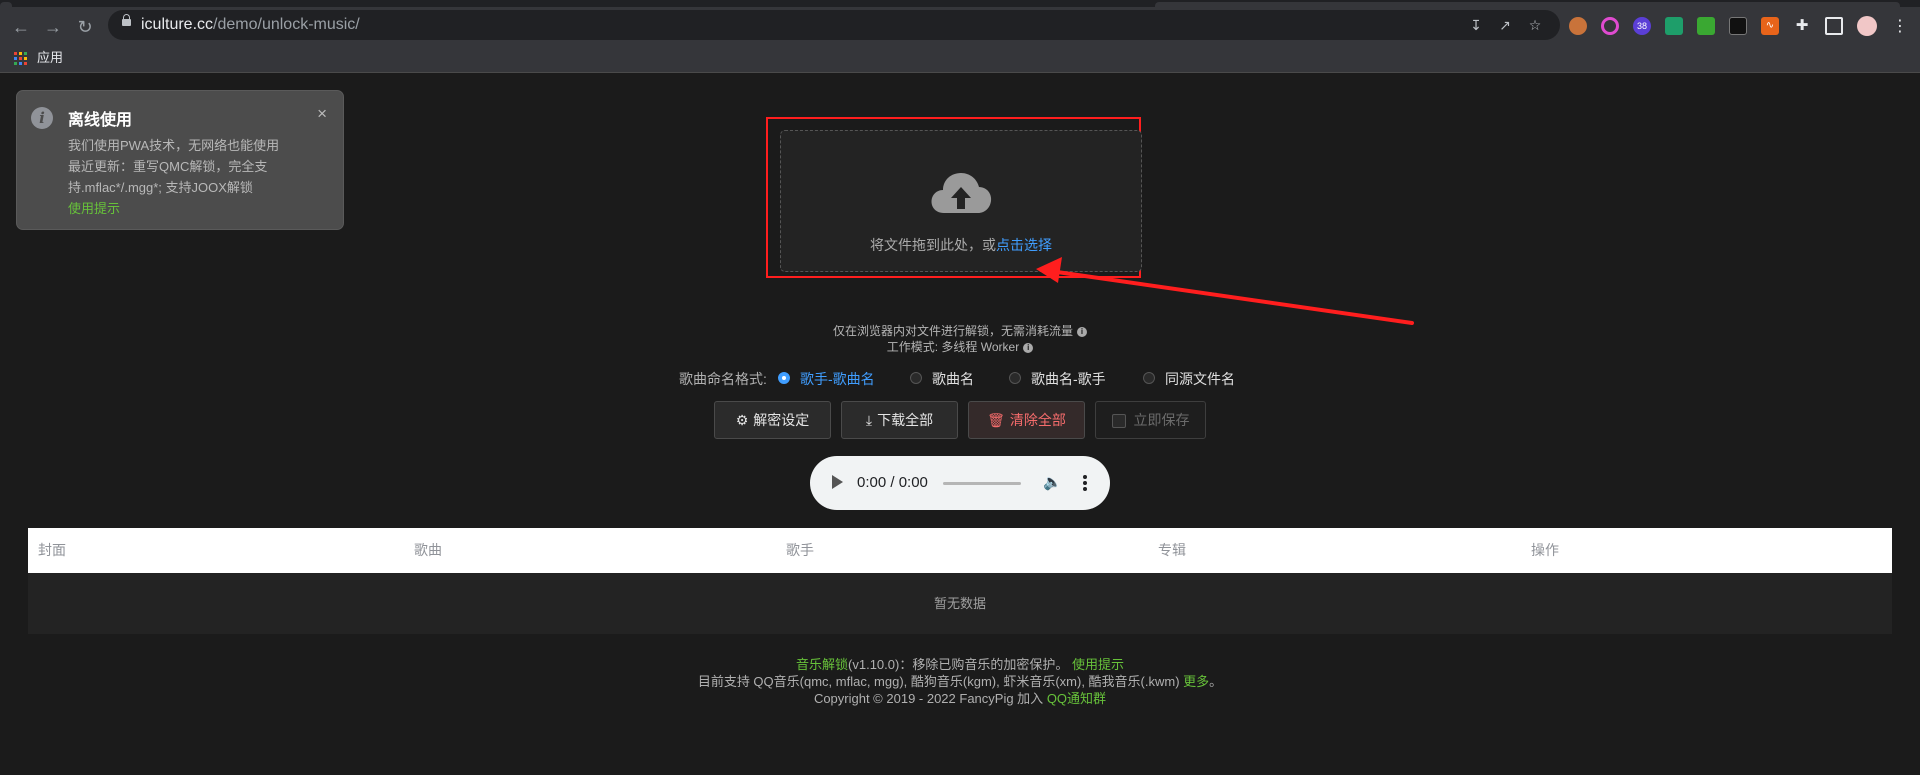 Image resolution: width=1920 pixels, height=775 pixels. I want to click on footer-period: 。, so click(1216, 681).